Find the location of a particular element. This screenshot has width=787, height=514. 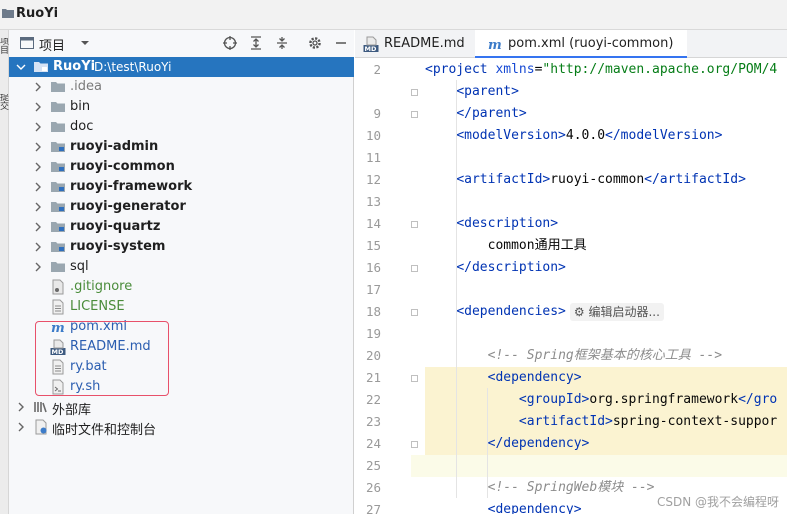

strip-tab-commit: 提交 is located at coordinates (4, 107).